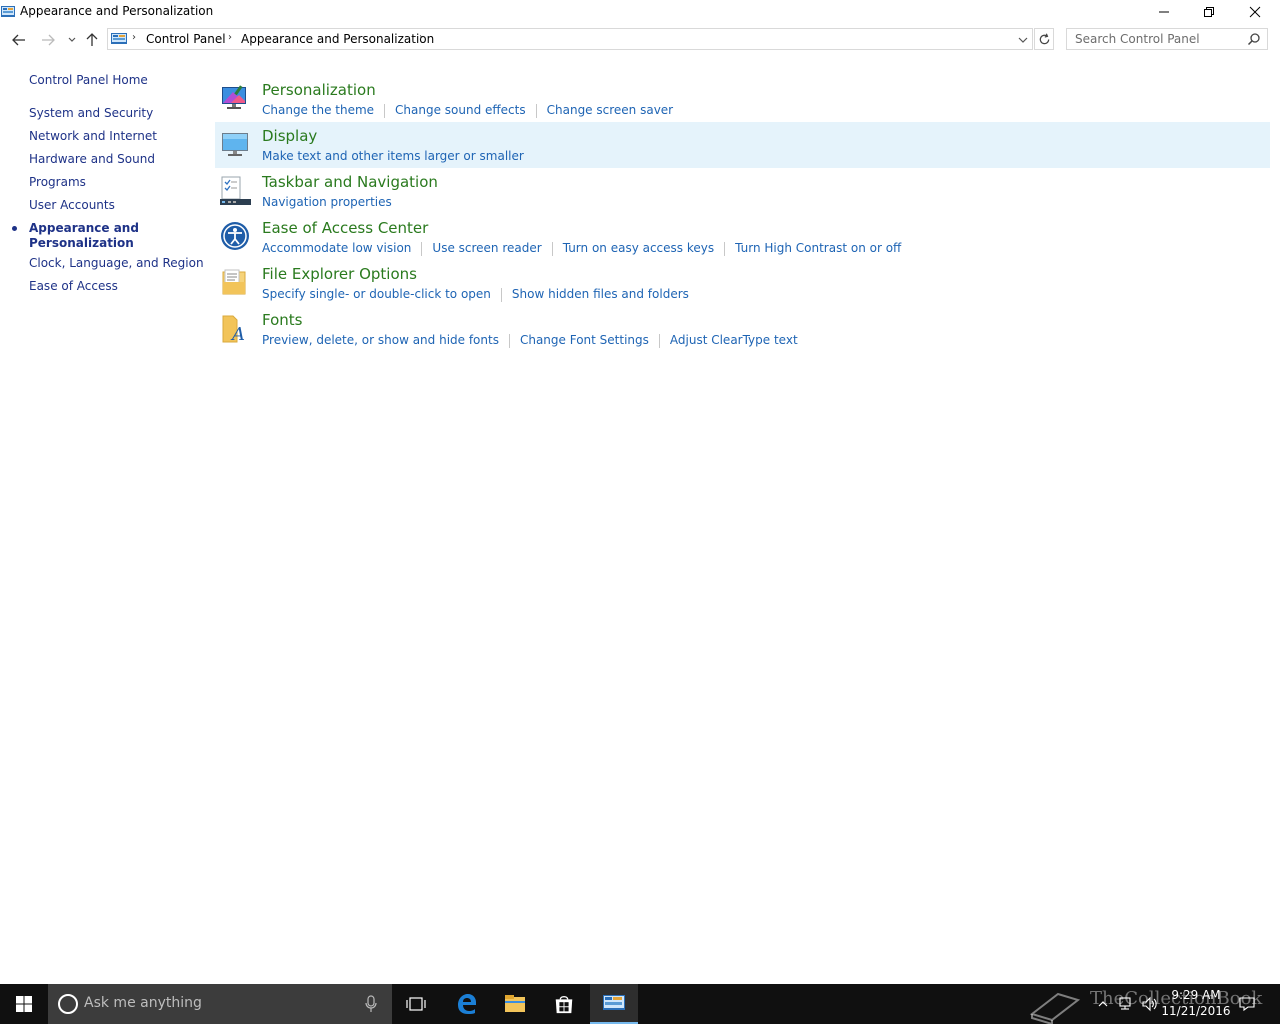 The height and width of the screenshot is (1024, 1280). What do you see at coordinates (1209, 12) in the screenshot?
I see `restore-button` at bounding box center [1209, 12].